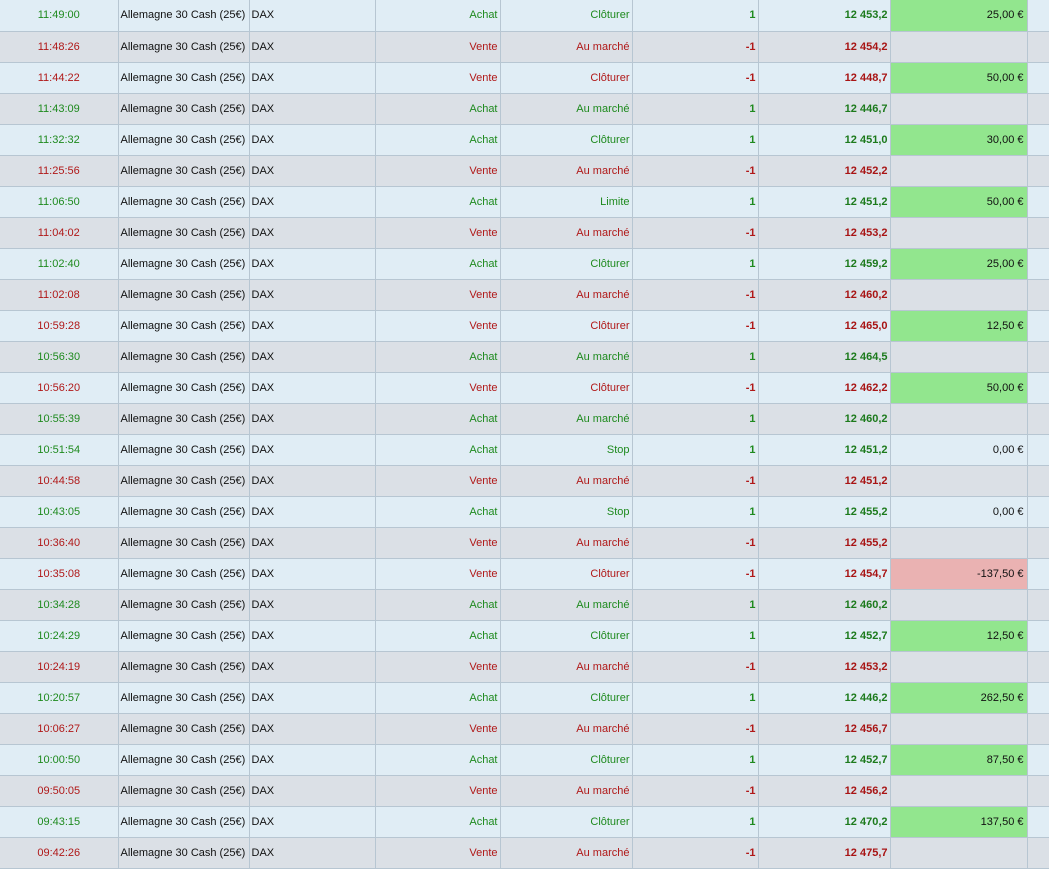 The image size is (1049, 893). What do you see at coordinates (824, 822) in the screenshot?
I see `trade-price: 12 470,2` at bounding box center [824, 822].